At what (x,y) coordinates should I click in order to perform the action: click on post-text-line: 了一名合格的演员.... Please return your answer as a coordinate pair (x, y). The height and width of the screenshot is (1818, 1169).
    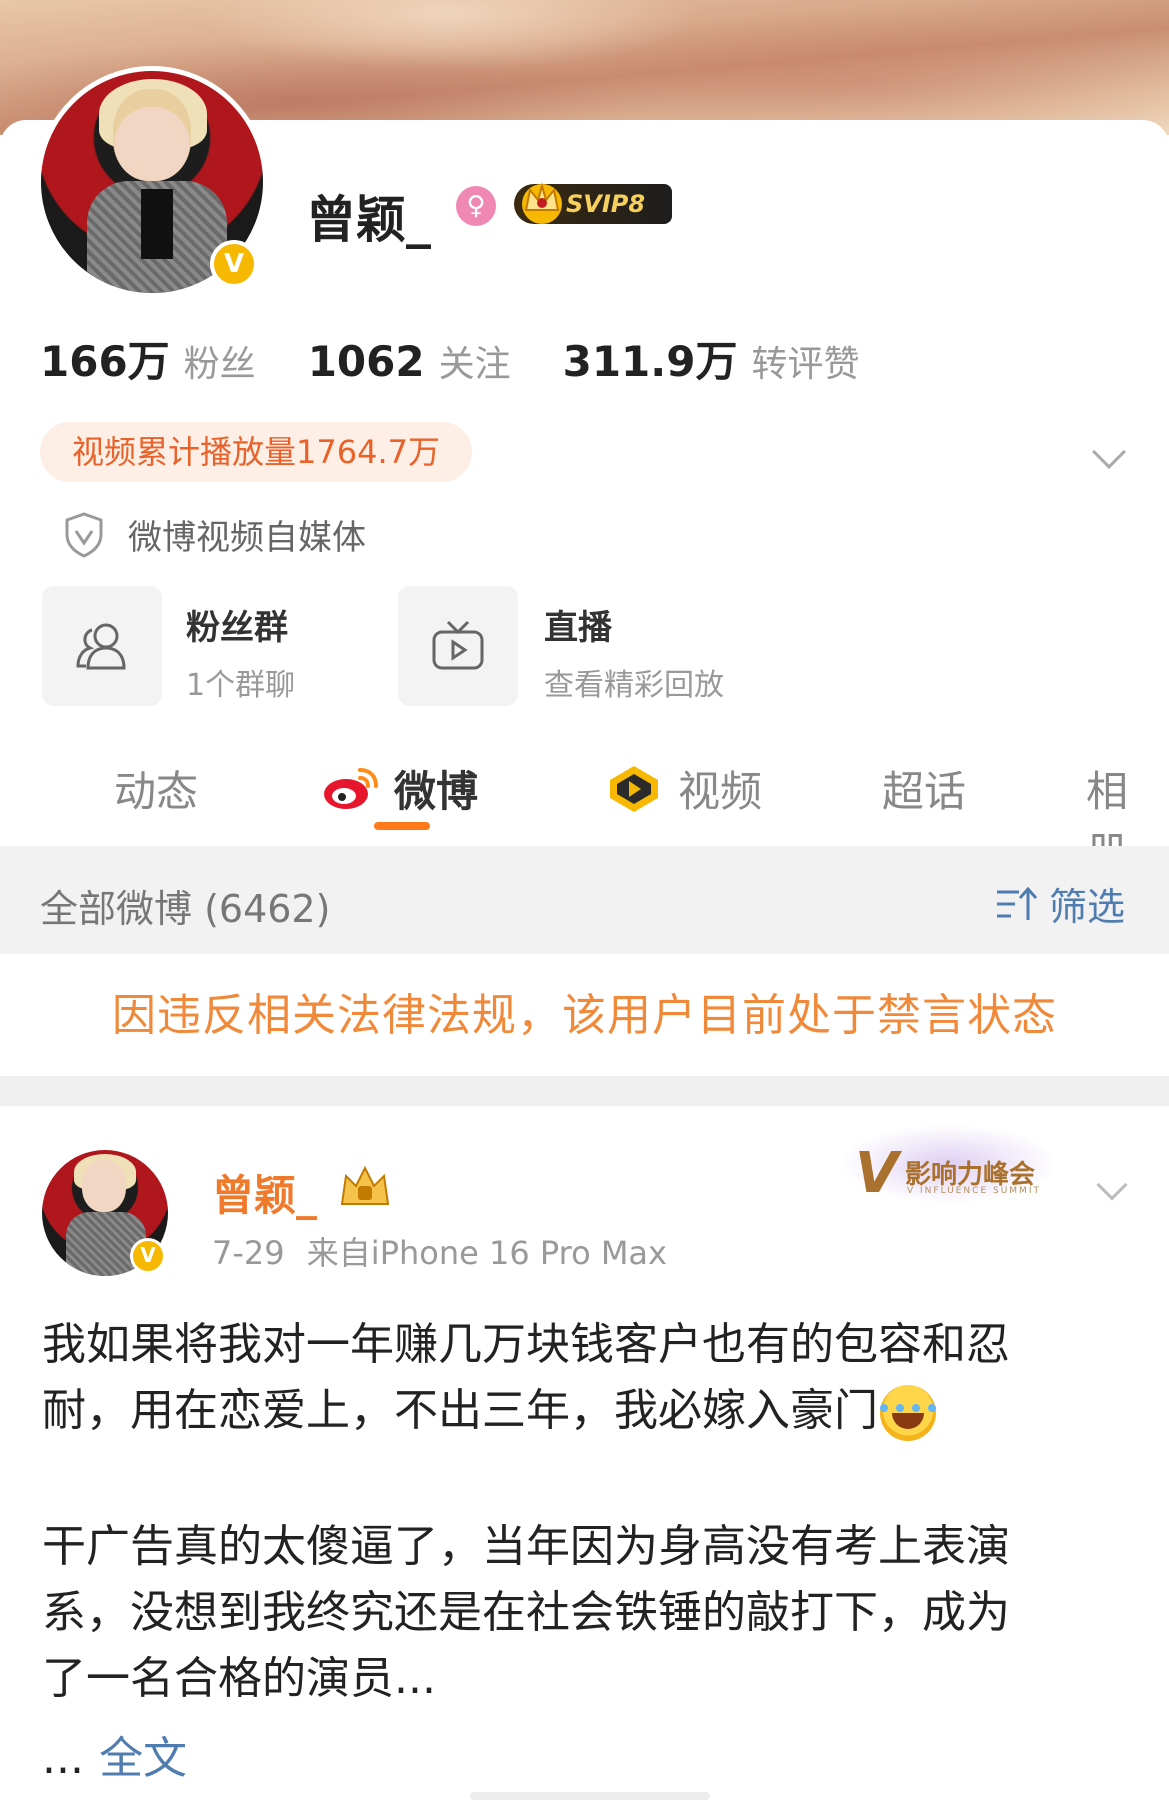
    Looking at the image, I should click on (239, 1678).